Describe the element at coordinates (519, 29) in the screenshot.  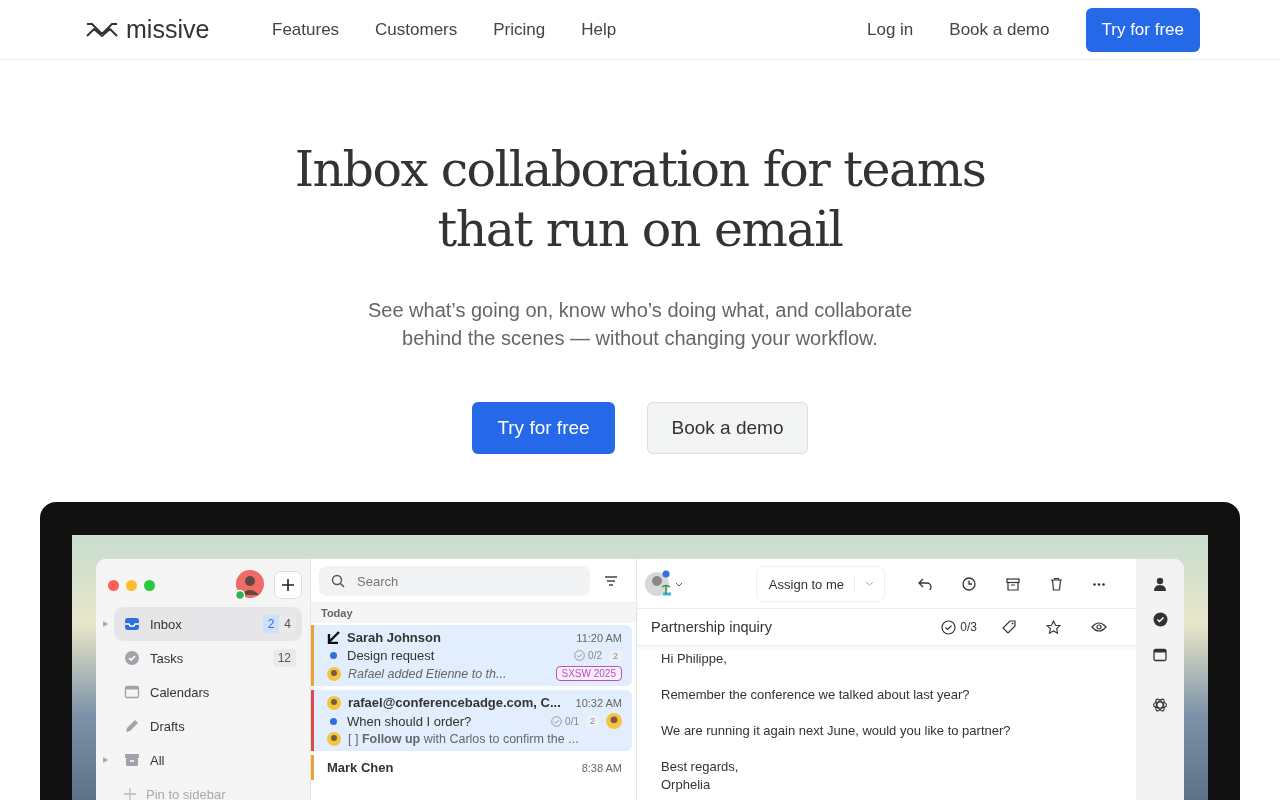
I see `nav-link: Pricing` at that location.